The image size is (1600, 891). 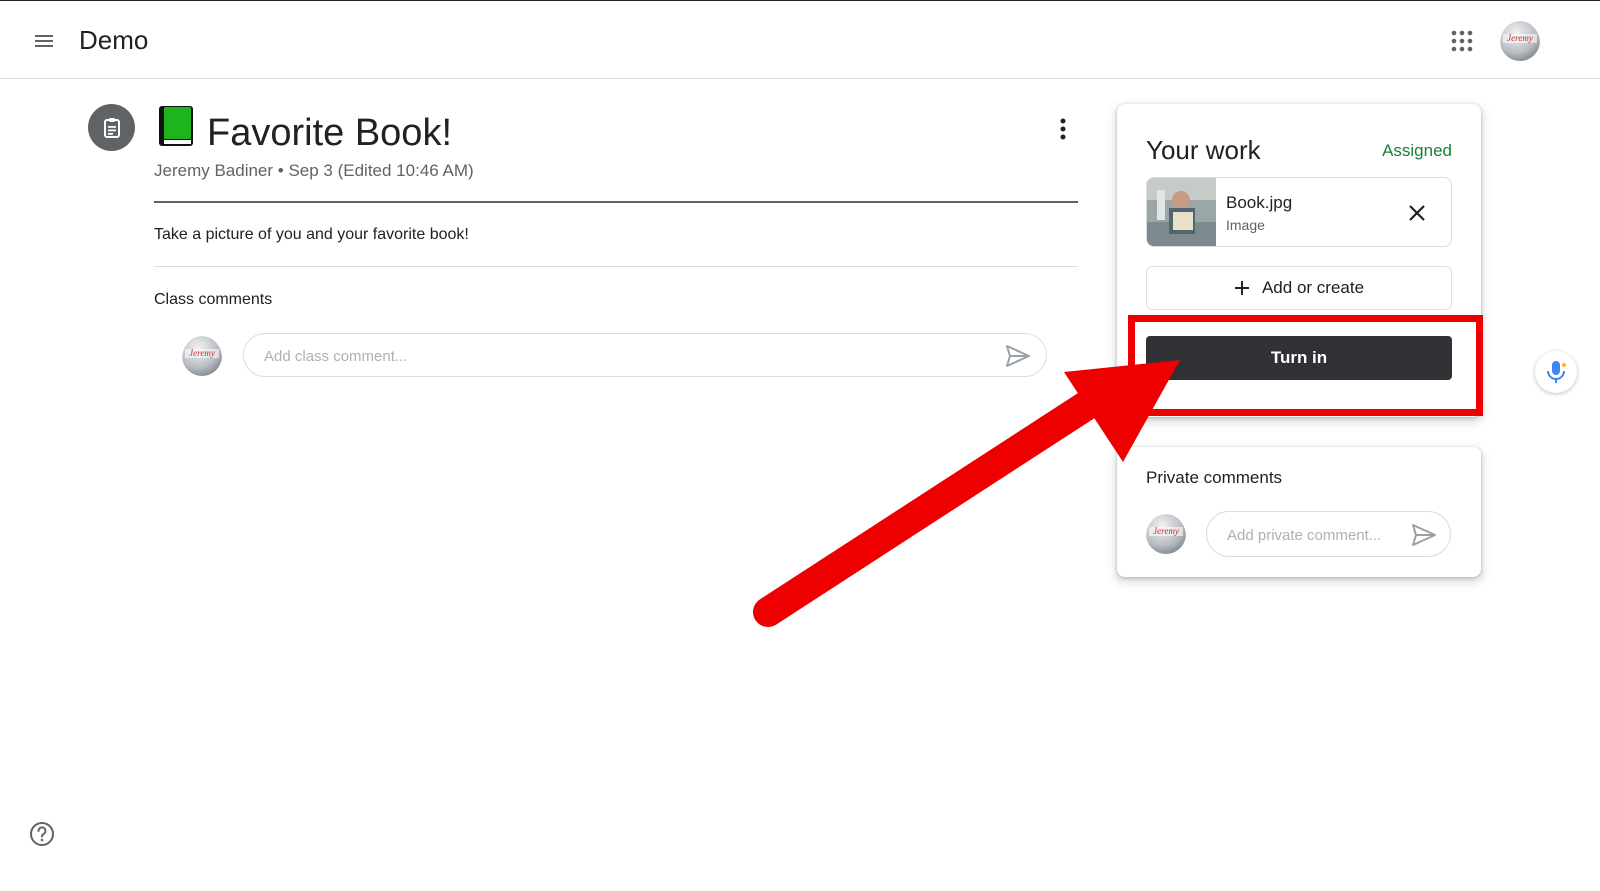 I want to click on help-button, so click(x=42, y=834).